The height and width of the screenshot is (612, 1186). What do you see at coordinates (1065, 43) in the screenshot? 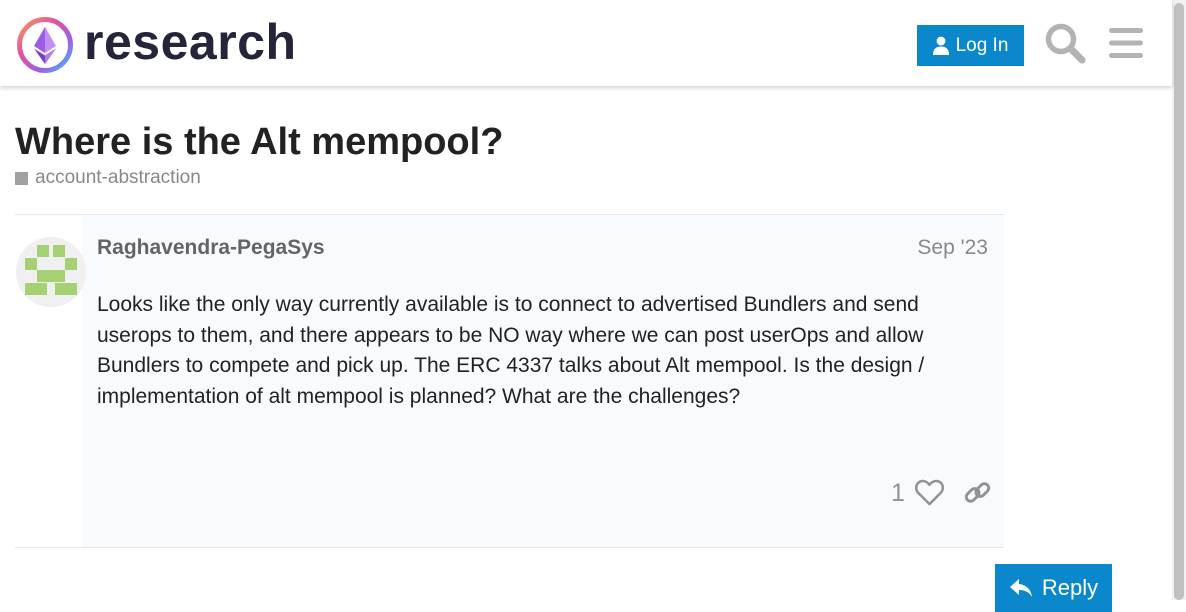
I see `search-icon` at bounding box center [1065, 43].